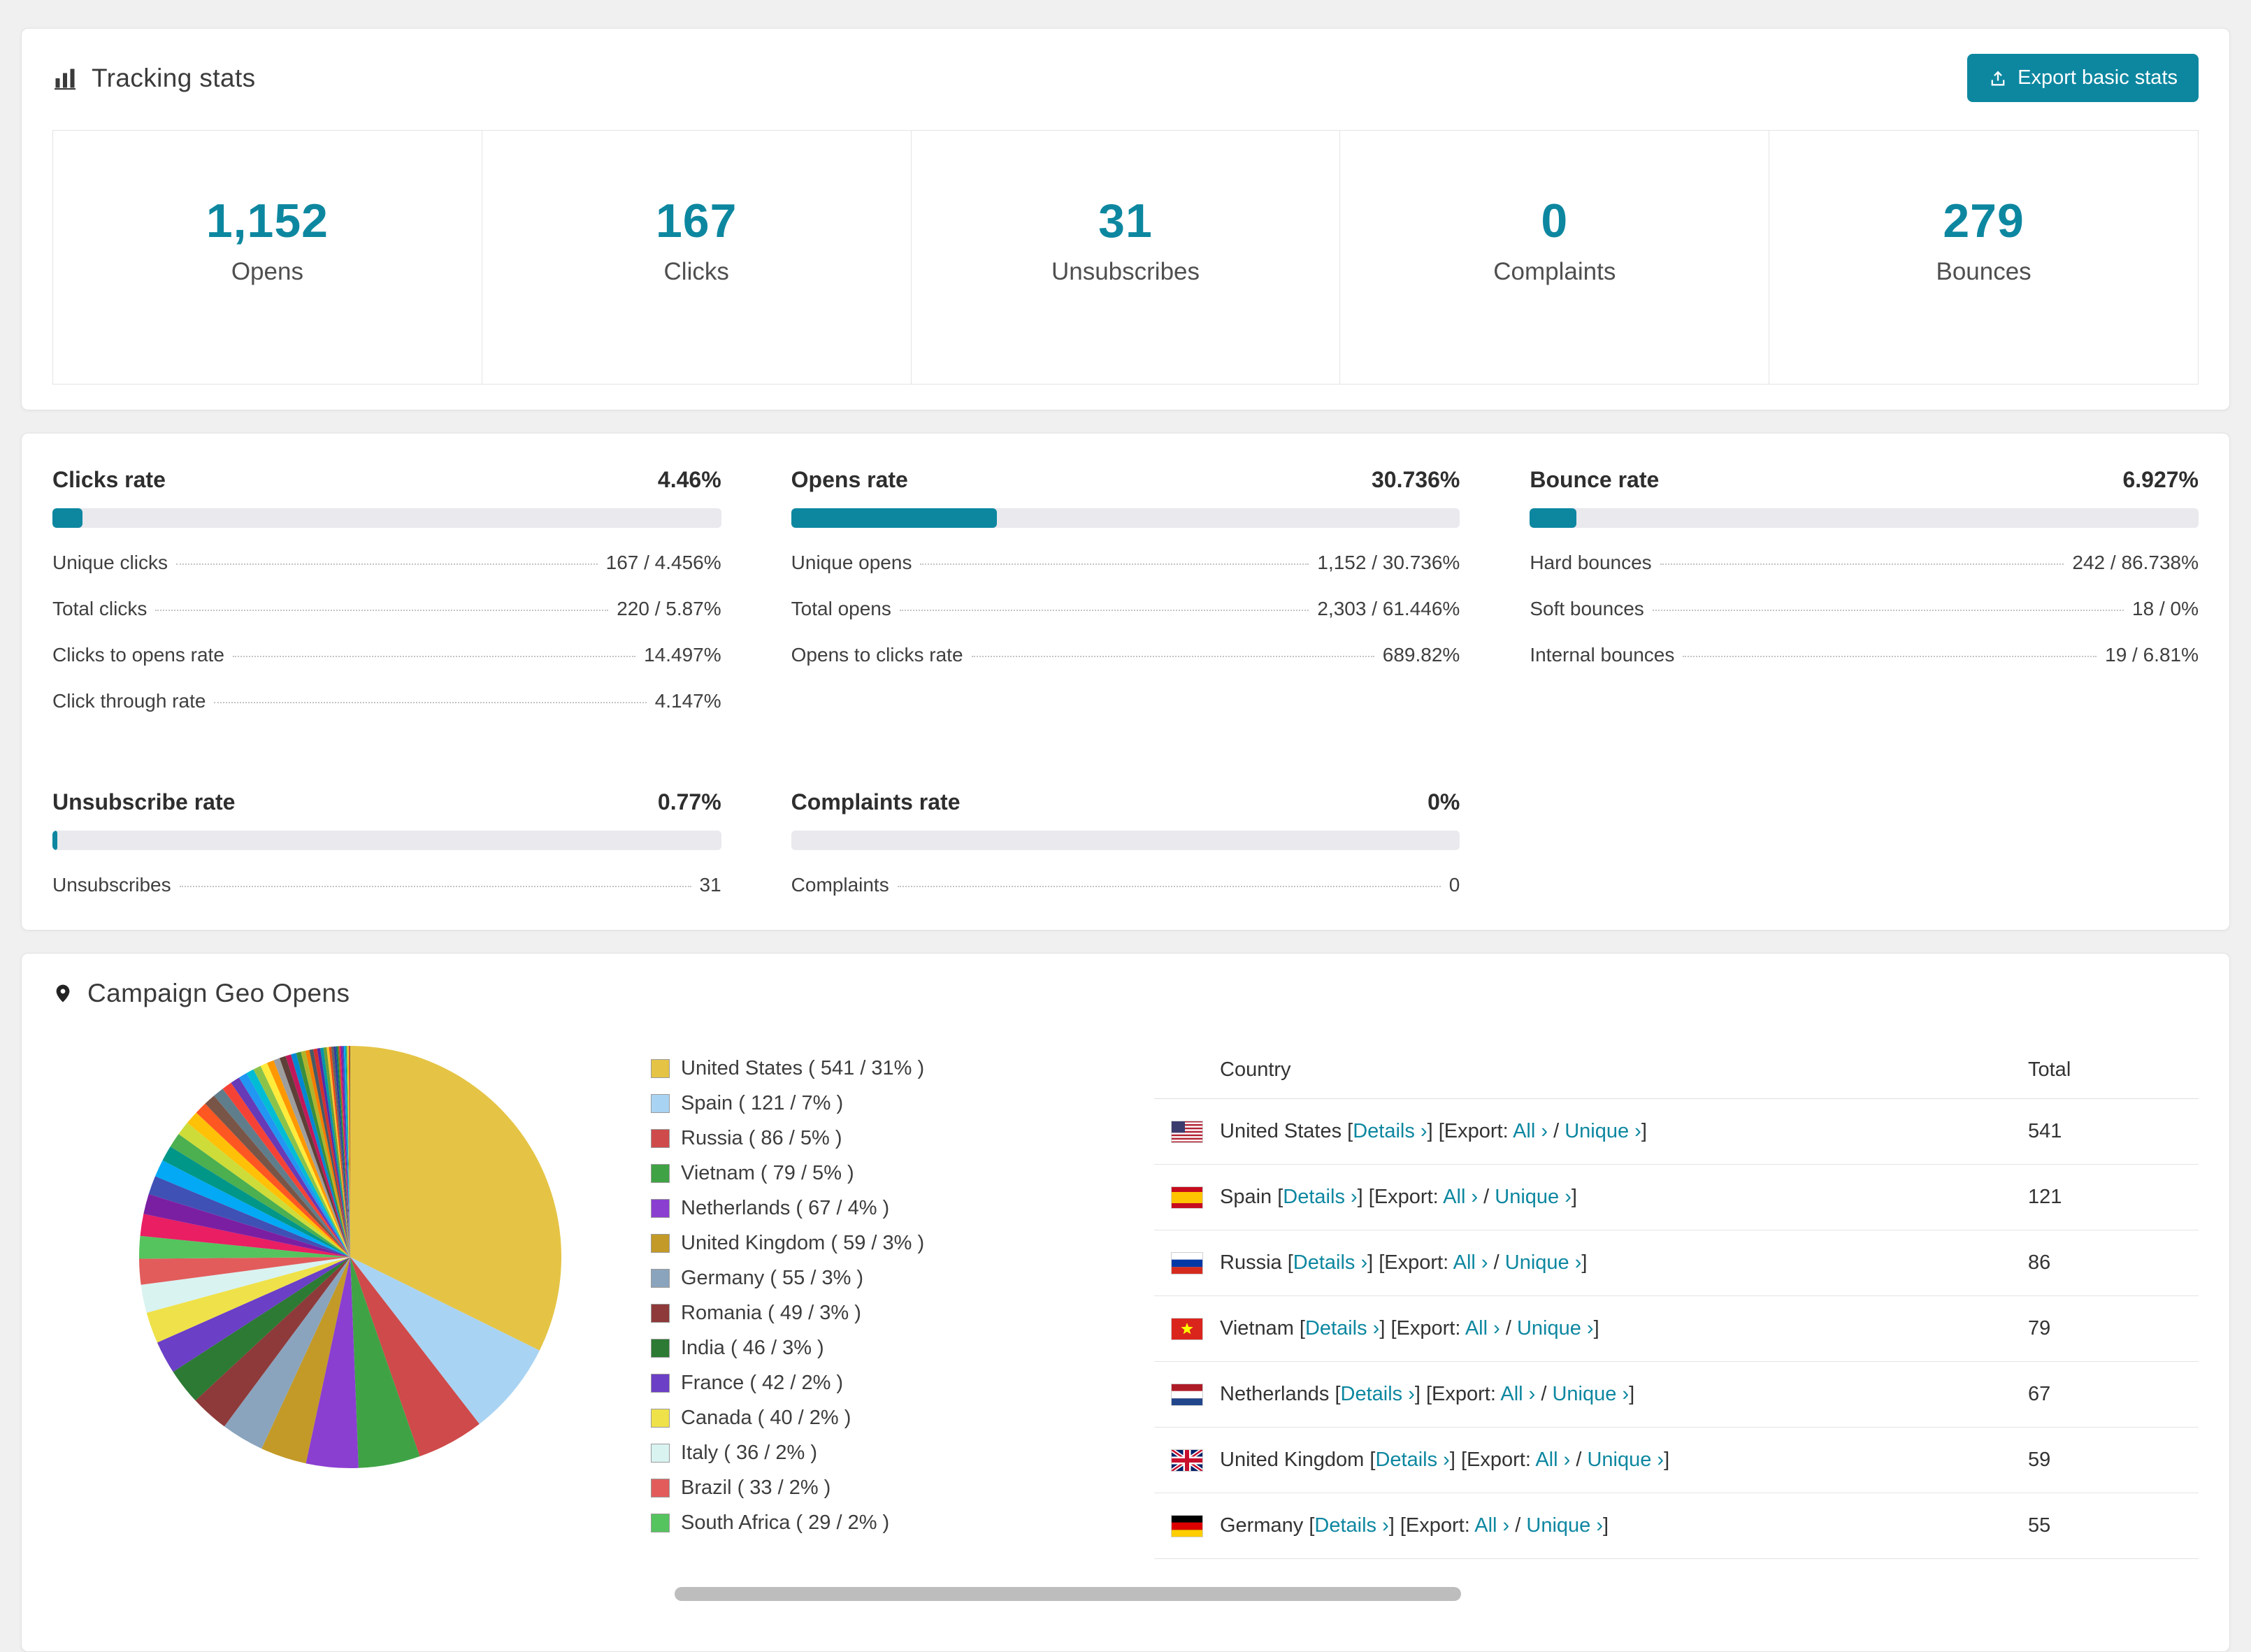  Describe the element at coordinates (1554, 272) in the screenshot. I see `stat-label: Complaints` at that location.